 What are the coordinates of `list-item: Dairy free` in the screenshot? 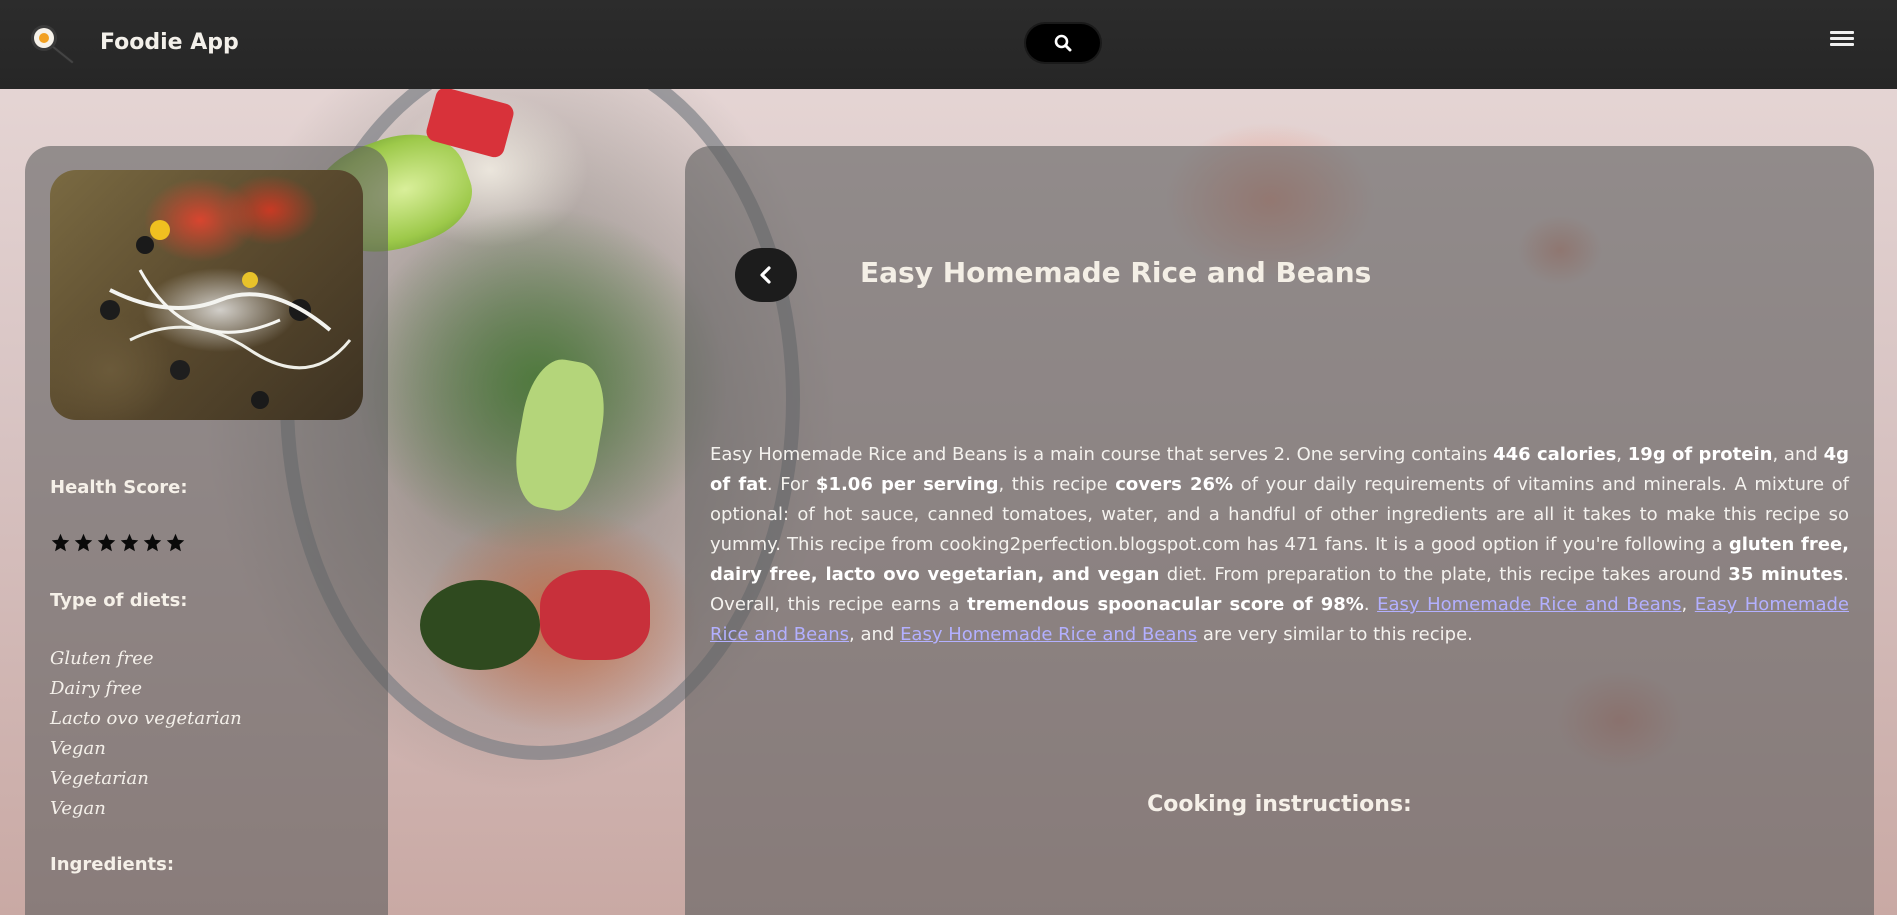 It's located at (96, 688).